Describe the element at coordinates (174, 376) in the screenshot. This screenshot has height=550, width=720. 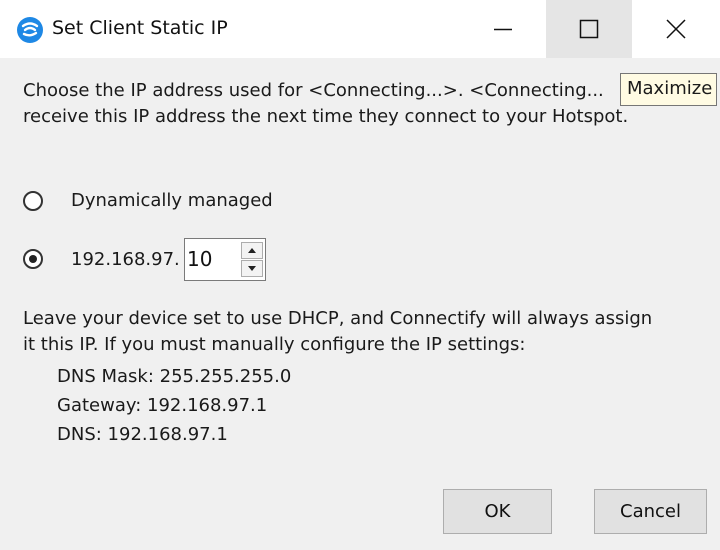
I see `dns-mask-text: DNS Mask: 255.255.255.0` at that location.